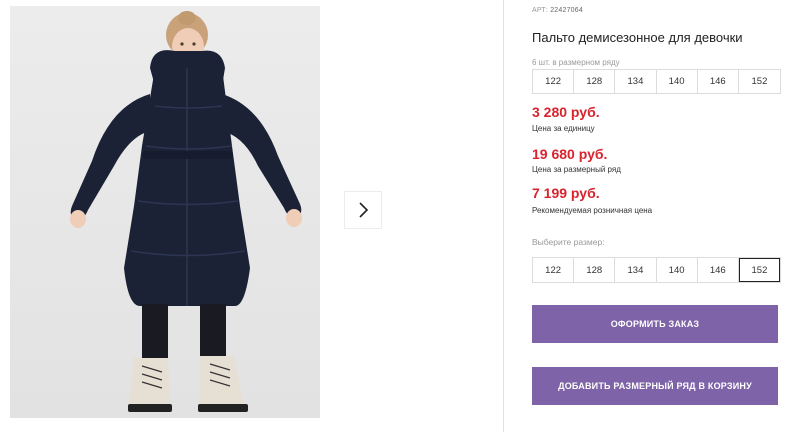  I want to click on size-selector: 122 128 134 140 146 152, so click(656, 270).